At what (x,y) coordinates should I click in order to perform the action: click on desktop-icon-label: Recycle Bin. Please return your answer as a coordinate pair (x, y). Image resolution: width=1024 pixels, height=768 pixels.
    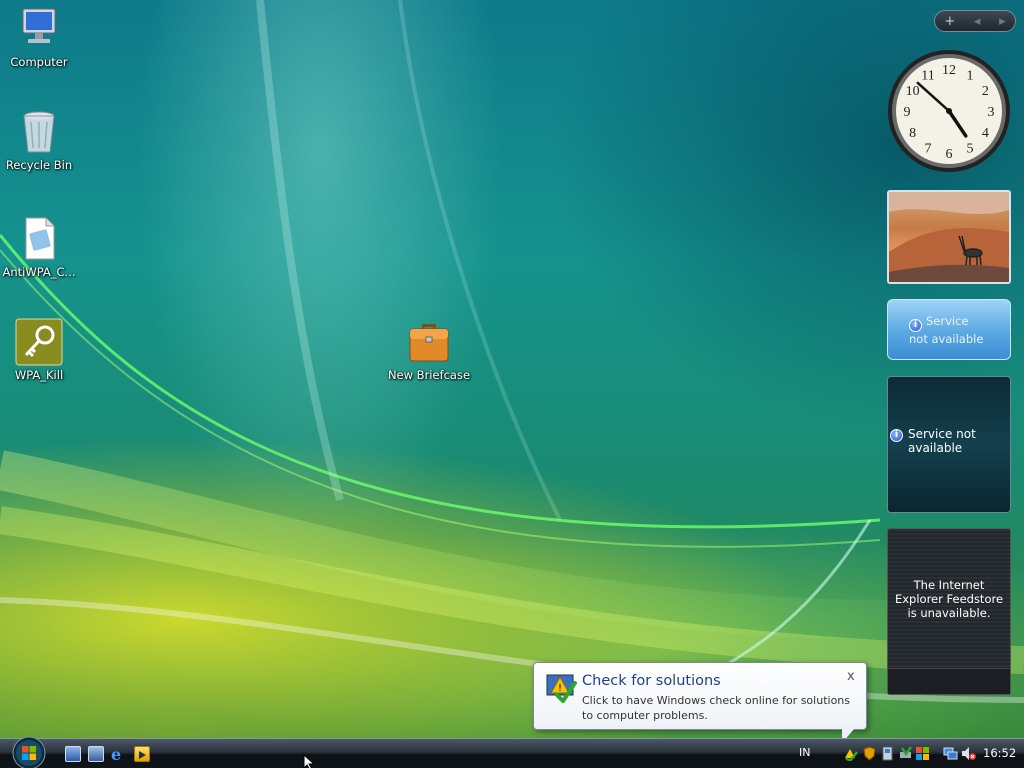
    Looking at the image, I should click on (39, 165).